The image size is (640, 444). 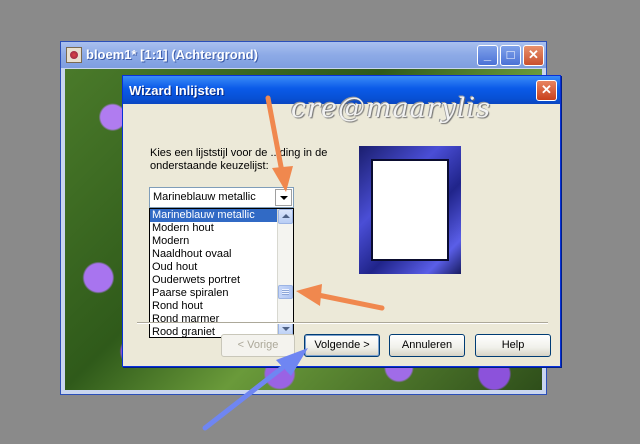 What do you see at coordinates (285, 292) in the screenshot?
I see `scroll-thumb` at bounding box center [285, 292].